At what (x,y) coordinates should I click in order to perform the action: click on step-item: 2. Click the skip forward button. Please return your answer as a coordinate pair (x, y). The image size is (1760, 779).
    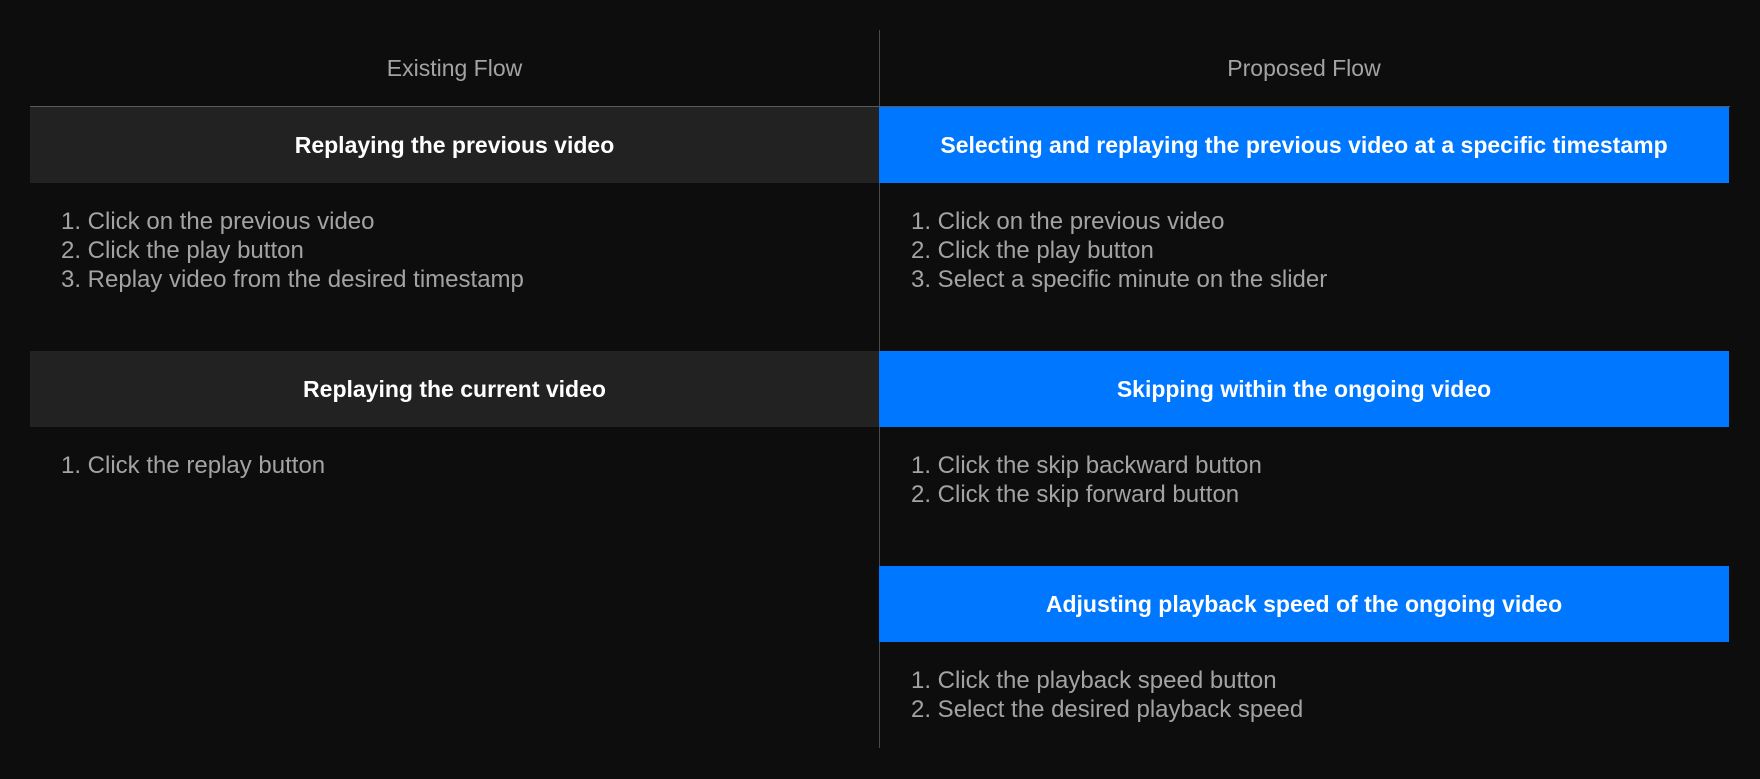
    Looking at the image, I should click on (1075, 494).